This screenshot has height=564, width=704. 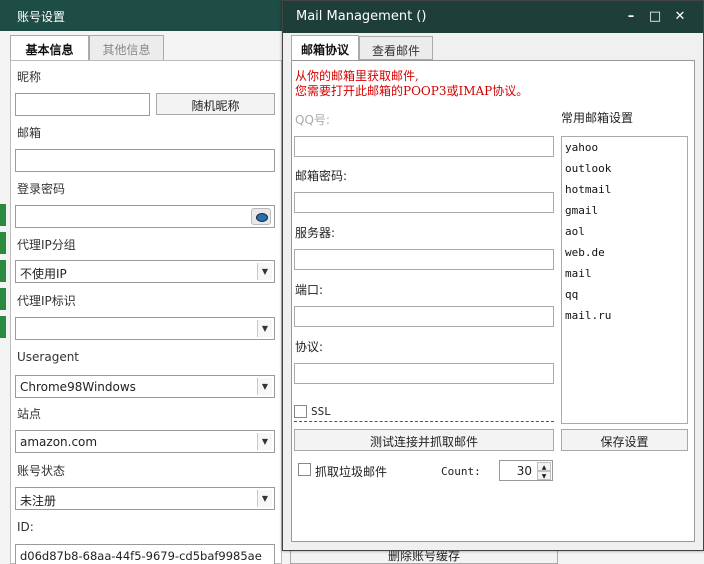 I want to click on count-stepper: 30 ▲ ▼, so click(x=526, y=470).